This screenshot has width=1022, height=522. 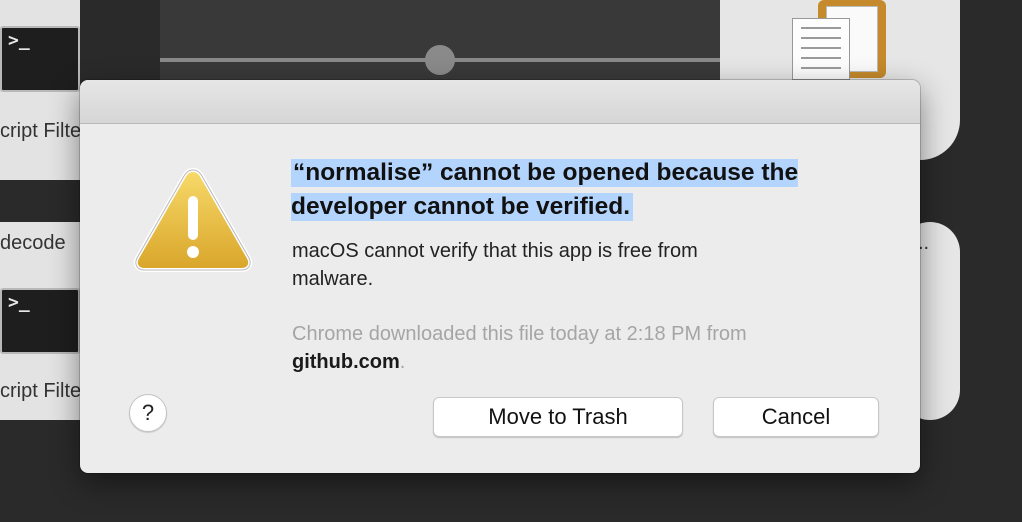 I want to click on warning-icon, so click(x=193, y=219).